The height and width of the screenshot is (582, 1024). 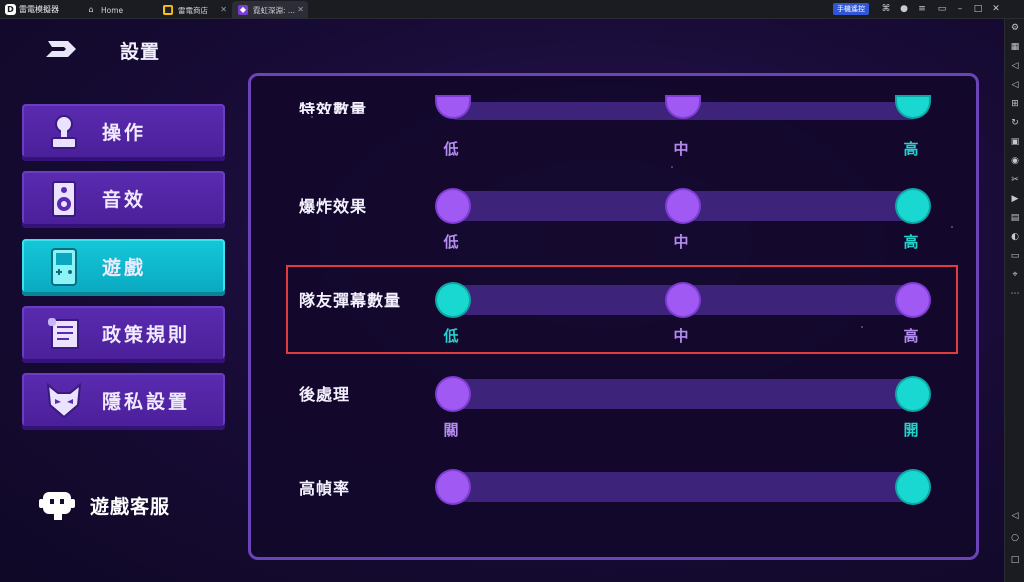 I want to click on folder-icon: ▭, so click(x=1015, y=256).